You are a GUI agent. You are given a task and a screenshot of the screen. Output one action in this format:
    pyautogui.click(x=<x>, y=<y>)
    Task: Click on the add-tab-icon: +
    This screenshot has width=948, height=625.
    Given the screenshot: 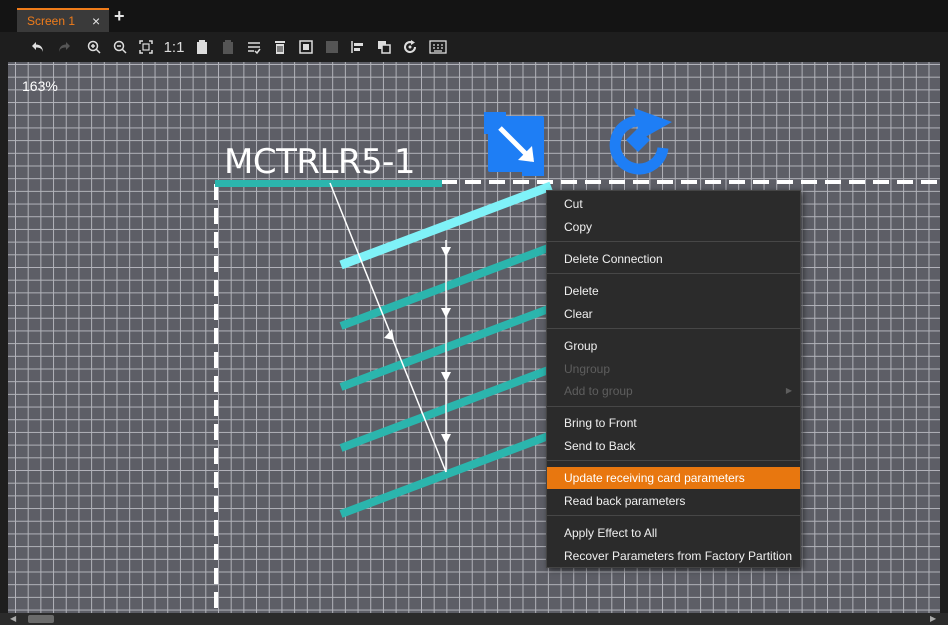 What is the action you would take?
    pyautogui.click(x=119, y=16)
    